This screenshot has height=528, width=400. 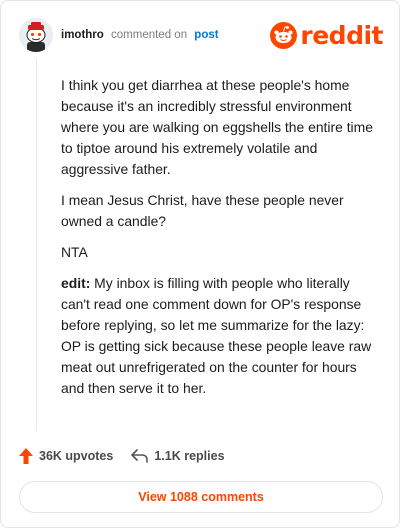 I want to click on upvote-count: 36K upvotes, so click(x=76, y=456).